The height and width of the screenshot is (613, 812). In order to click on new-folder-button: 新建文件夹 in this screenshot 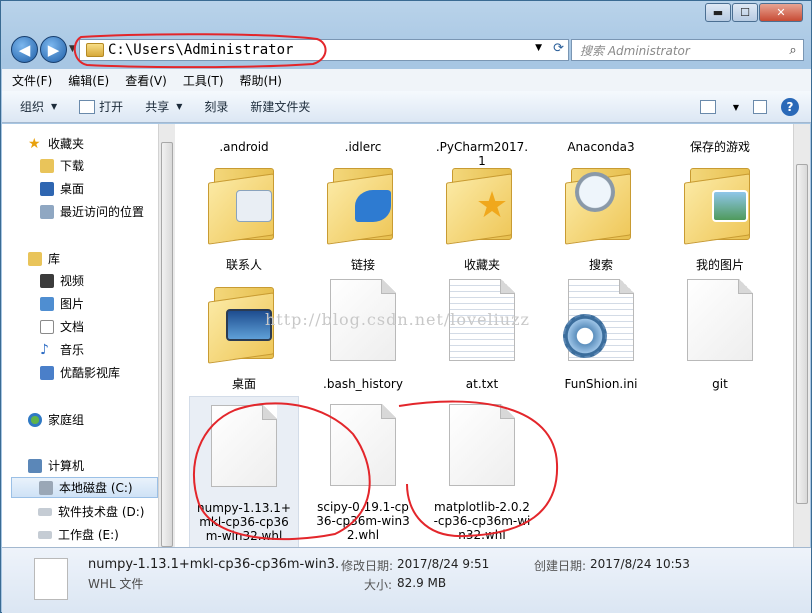, I will do `click(280, 106)`.